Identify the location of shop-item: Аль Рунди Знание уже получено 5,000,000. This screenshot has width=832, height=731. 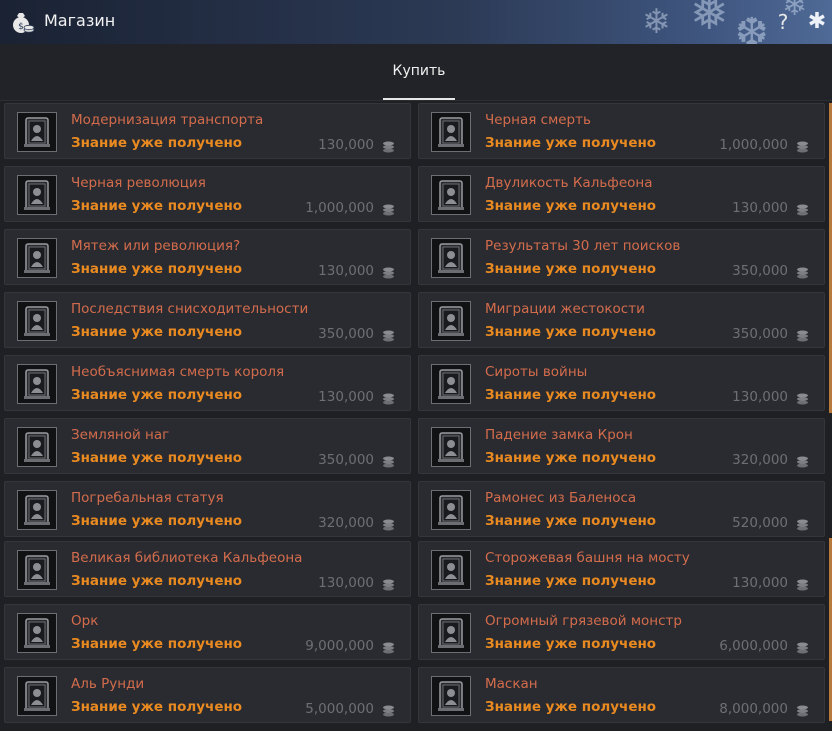
(207, 695).